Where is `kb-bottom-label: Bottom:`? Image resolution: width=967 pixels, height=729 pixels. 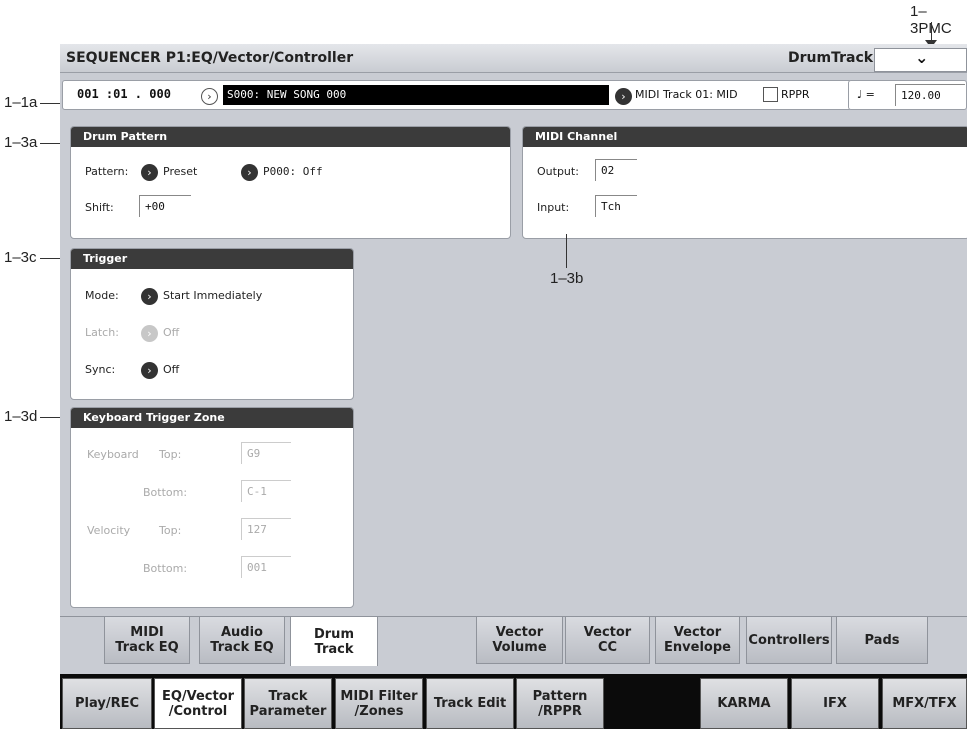 kb-bottom-label: Bottom: is located at coordinates (165, 492).